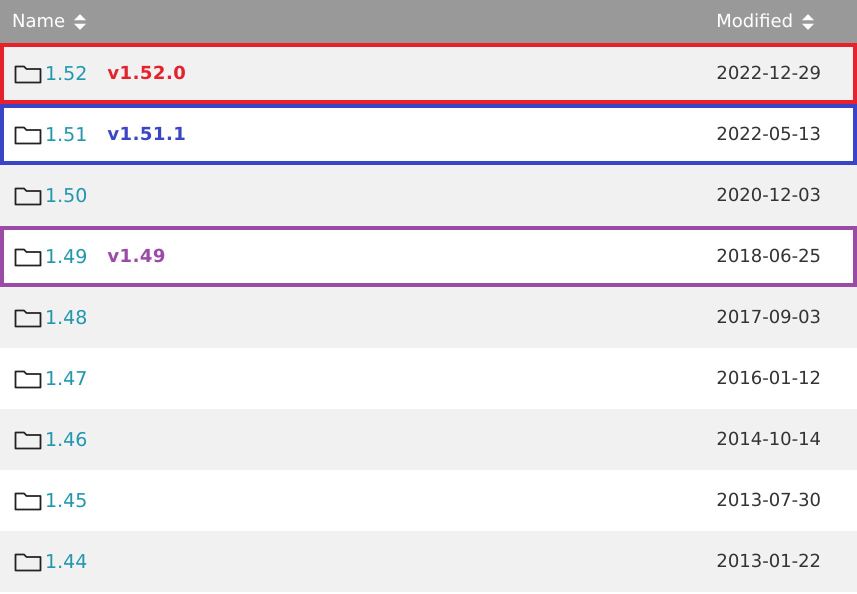 This screenshot has width=857, height=594. Describe the element at coordinates (66, 561) in the screenshot. I see `folder-link: 1.44` at that location.